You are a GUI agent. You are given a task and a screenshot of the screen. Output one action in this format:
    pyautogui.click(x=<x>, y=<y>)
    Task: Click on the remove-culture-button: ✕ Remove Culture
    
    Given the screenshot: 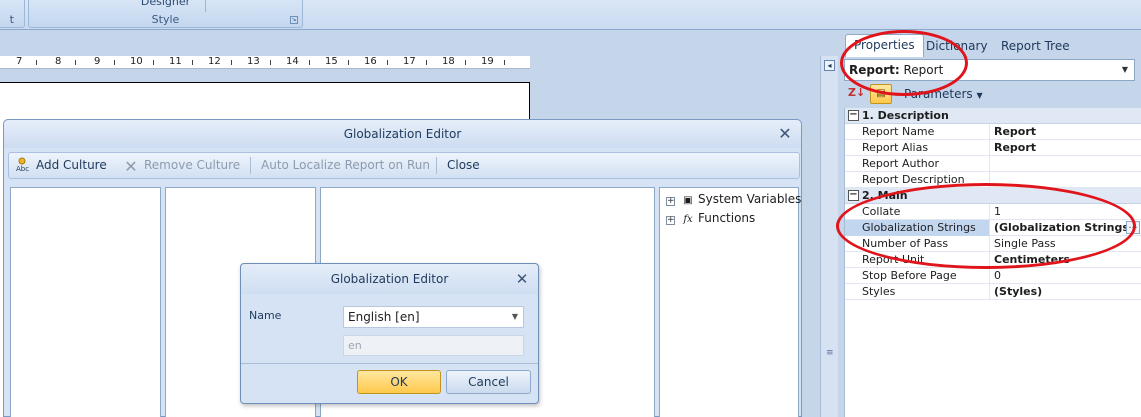 What is the action you would take?
    pyautogui.click(x=181, y=165)
    